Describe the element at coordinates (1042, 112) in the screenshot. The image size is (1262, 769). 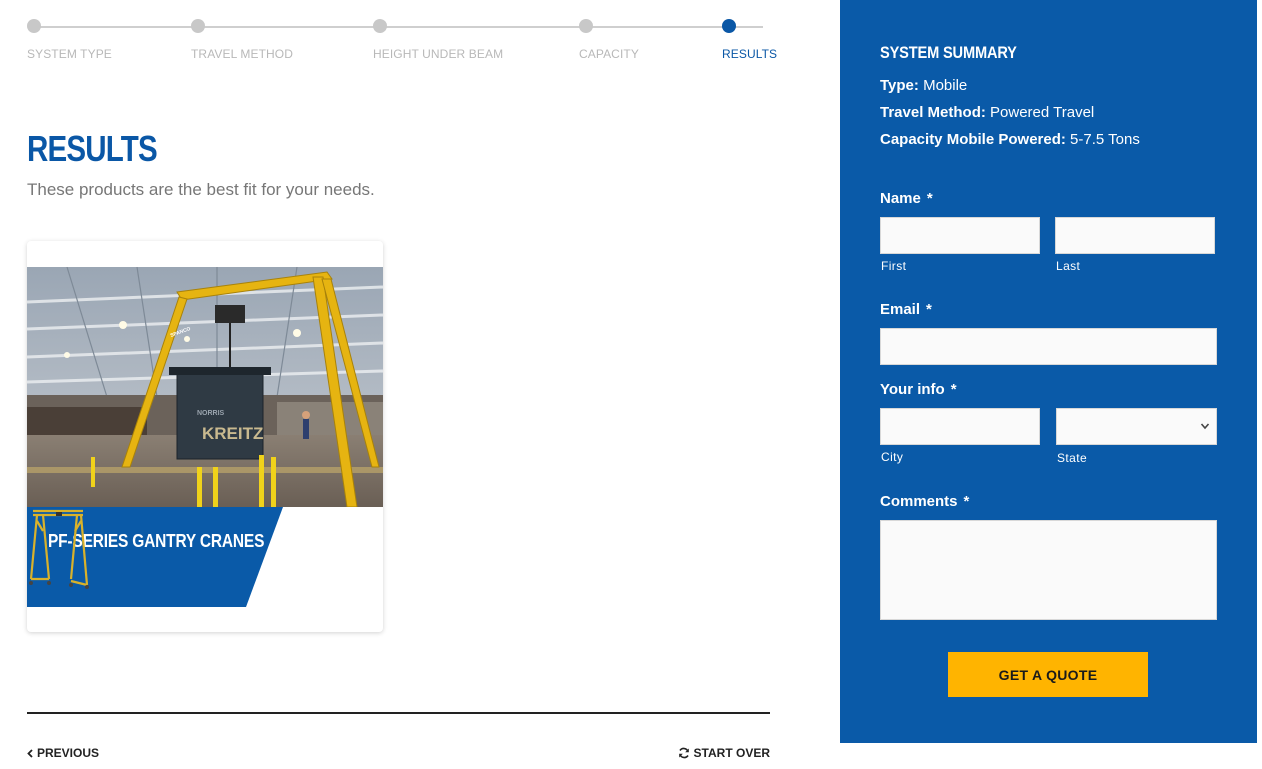
I see `summary-travel-value: Powered Travel` at that location.